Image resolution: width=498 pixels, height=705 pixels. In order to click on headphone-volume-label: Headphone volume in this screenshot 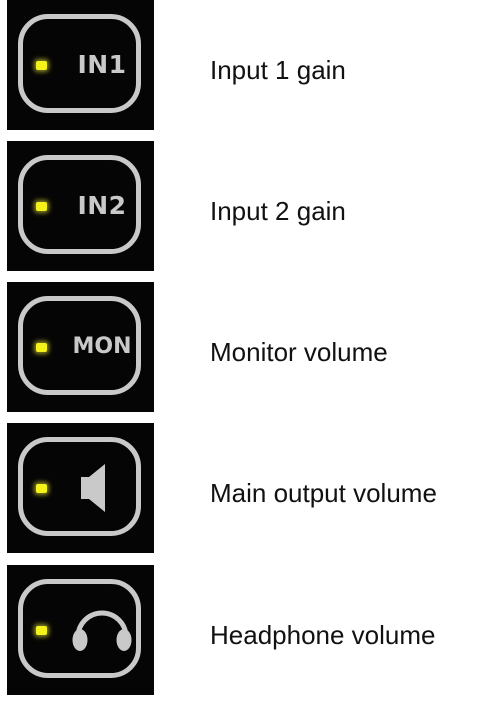, I will do `click(323, 635)`.